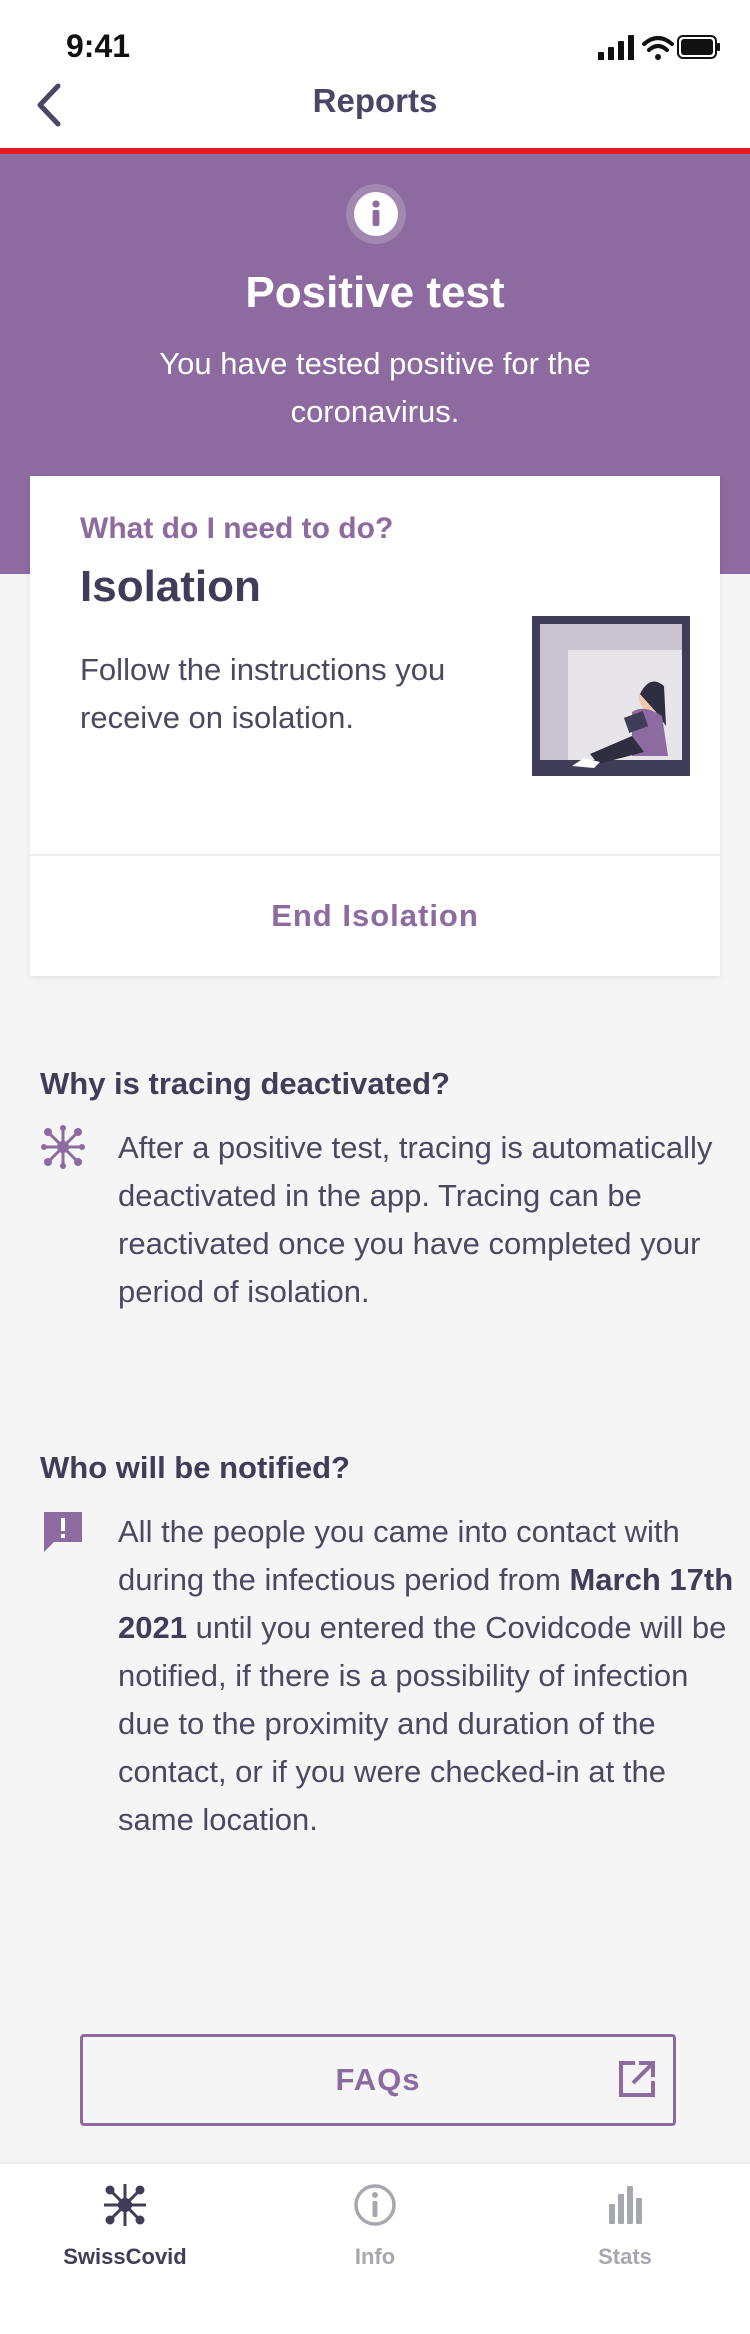 Image resolution: width=750 pixels, height=2334 pixels. I want to click on battery-icon, so click(698, 47).